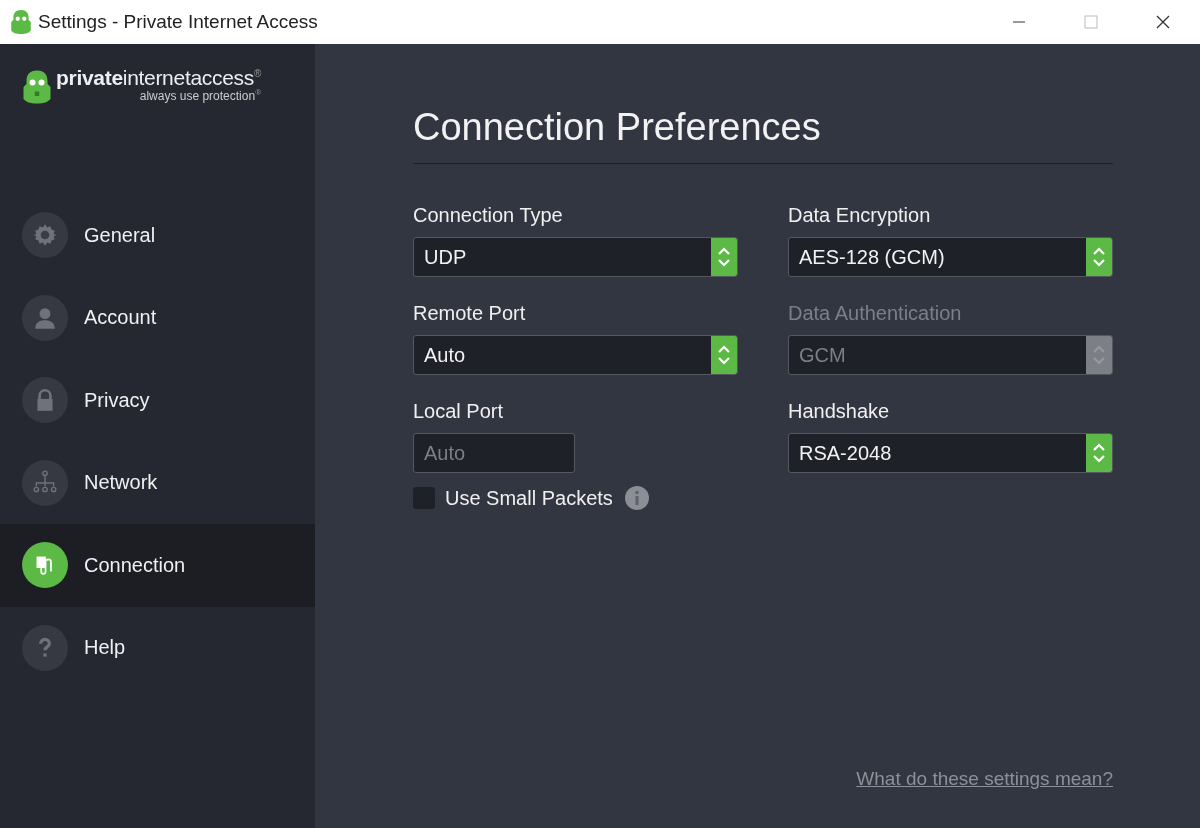 This screenshot has width=1200, height=828. Describe the element at coordinates (21, 22) in the screenshot. I see `app-logo-icon` at that location.